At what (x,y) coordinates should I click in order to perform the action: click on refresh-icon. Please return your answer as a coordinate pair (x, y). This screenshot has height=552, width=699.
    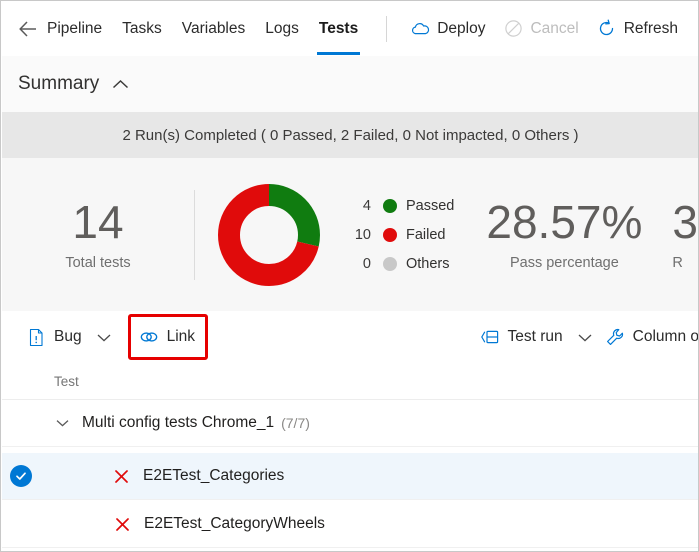
    Looking at the image, I should click on (607, 29).